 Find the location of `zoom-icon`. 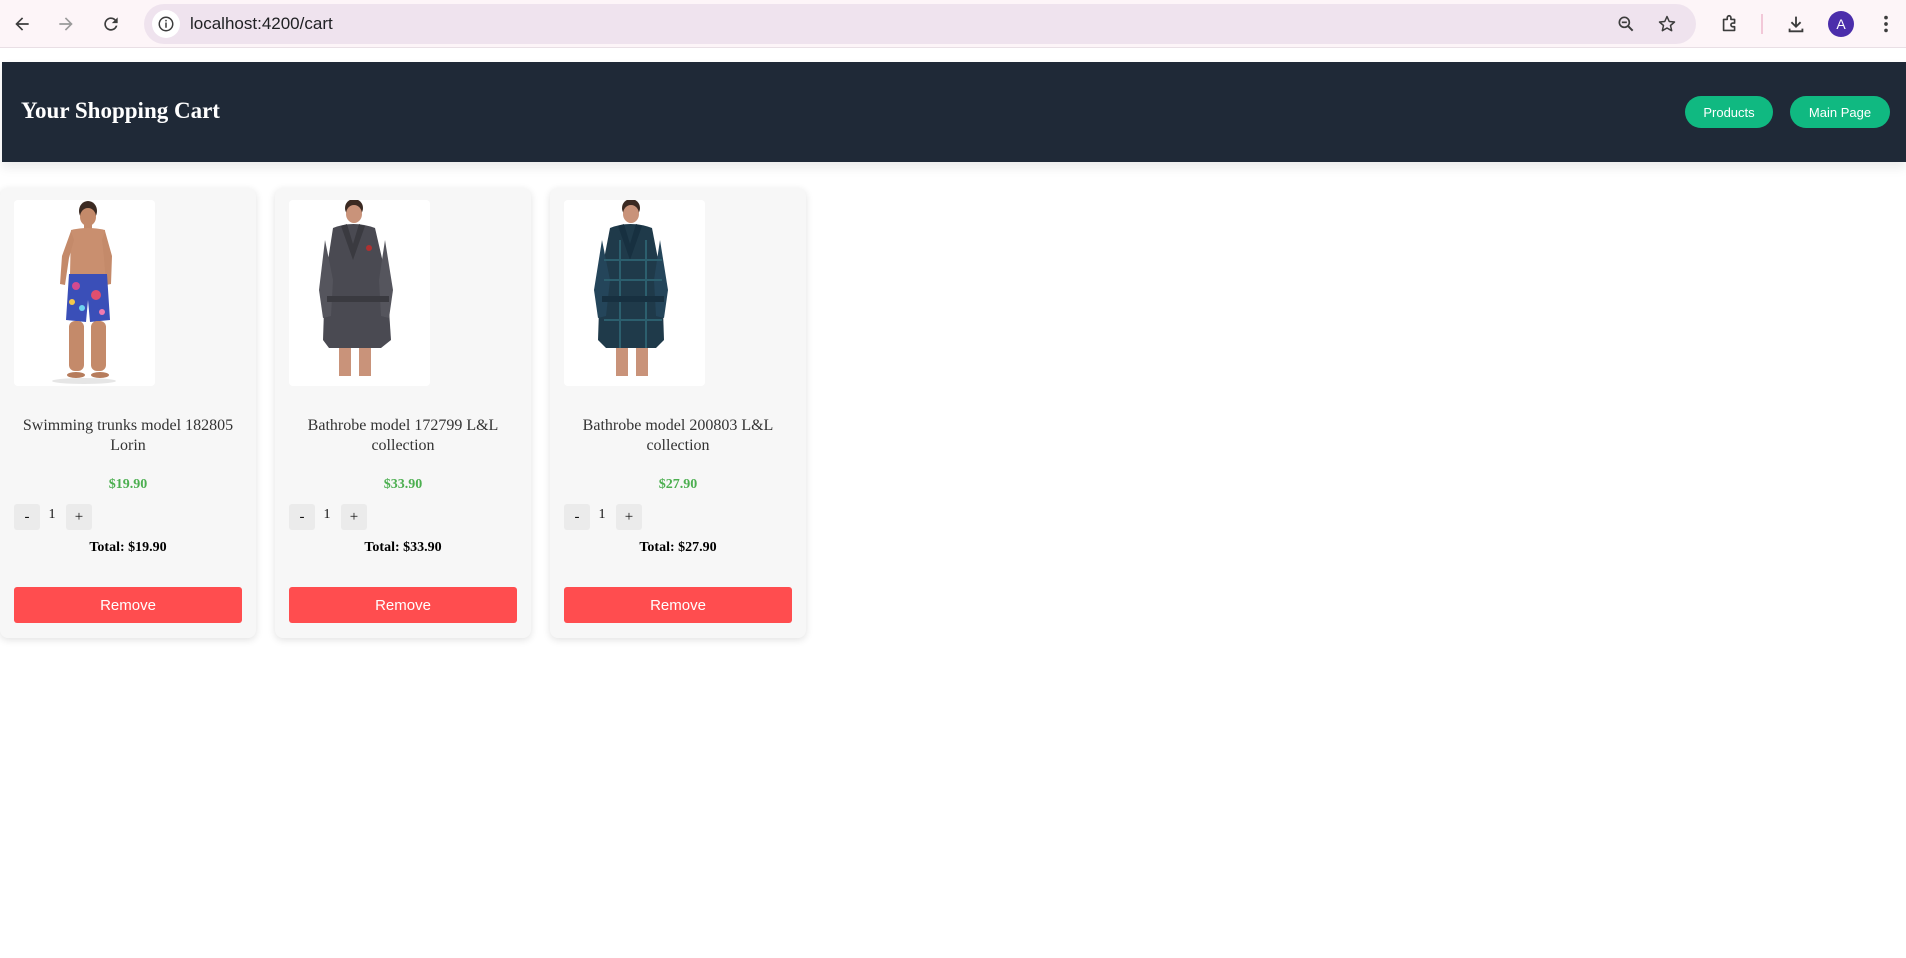

zoom-icon is located at coordinates (1626, 24).